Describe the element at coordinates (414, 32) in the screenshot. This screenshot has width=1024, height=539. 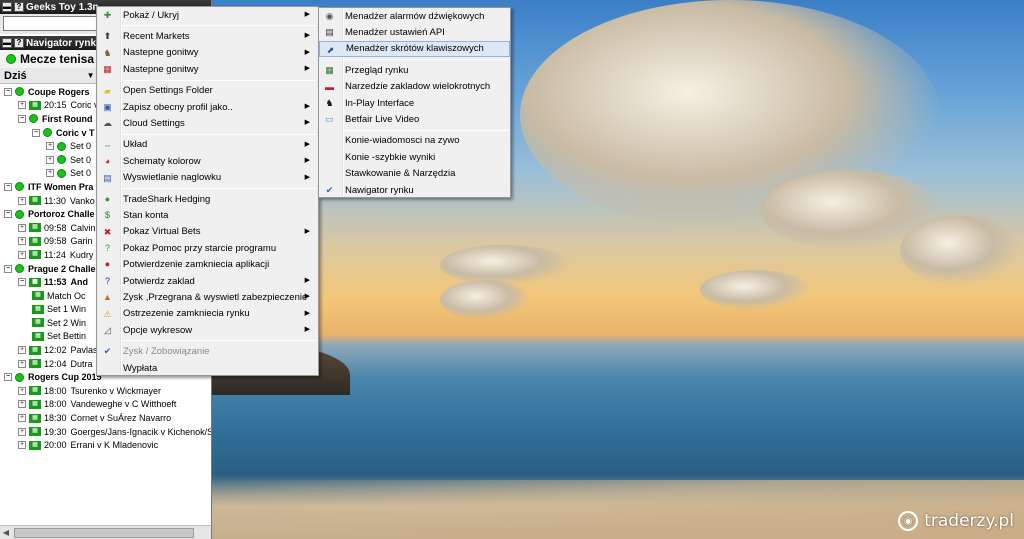
I see `menu-item: ▤ Menadżer ustawień API` at that location.